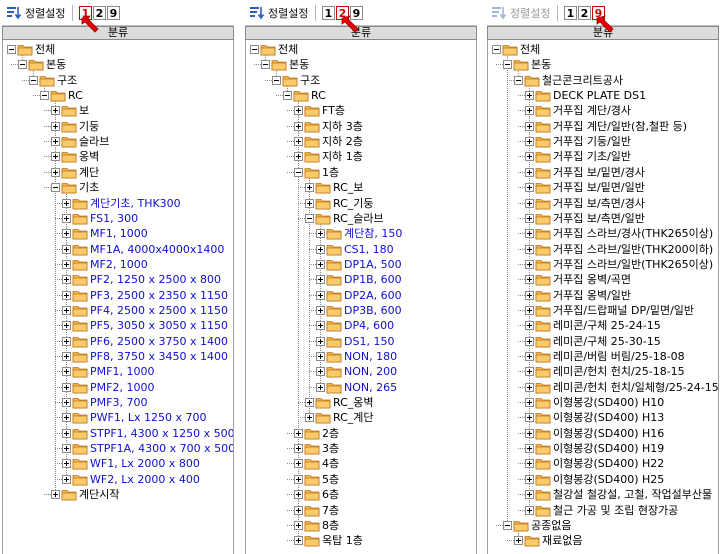 The width and height of the screenshot is (720, 554). I want to click on tree-item-label: 철근콘크리트공사, so click(582, 80).